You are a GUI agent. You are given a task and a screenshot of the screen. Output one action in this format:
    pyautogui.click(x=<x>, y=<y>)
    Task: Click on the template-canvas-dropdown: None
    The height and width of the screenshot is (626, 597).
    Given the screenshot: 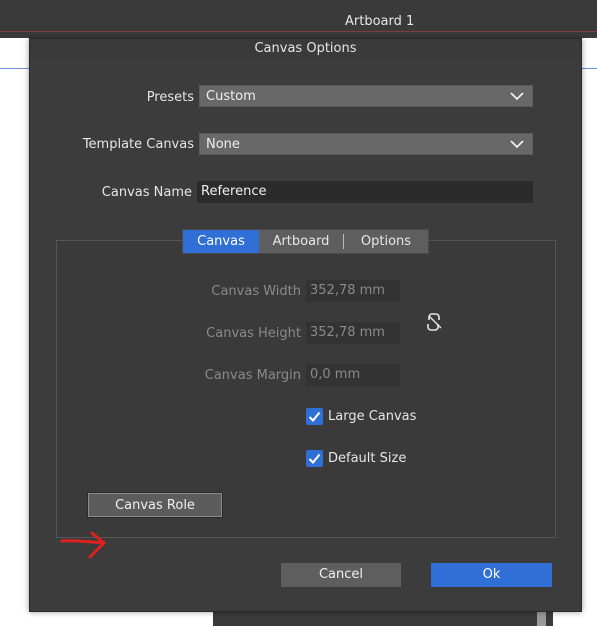 What is the action you would take?
    pyautogui.click(x=366, y=144)
    